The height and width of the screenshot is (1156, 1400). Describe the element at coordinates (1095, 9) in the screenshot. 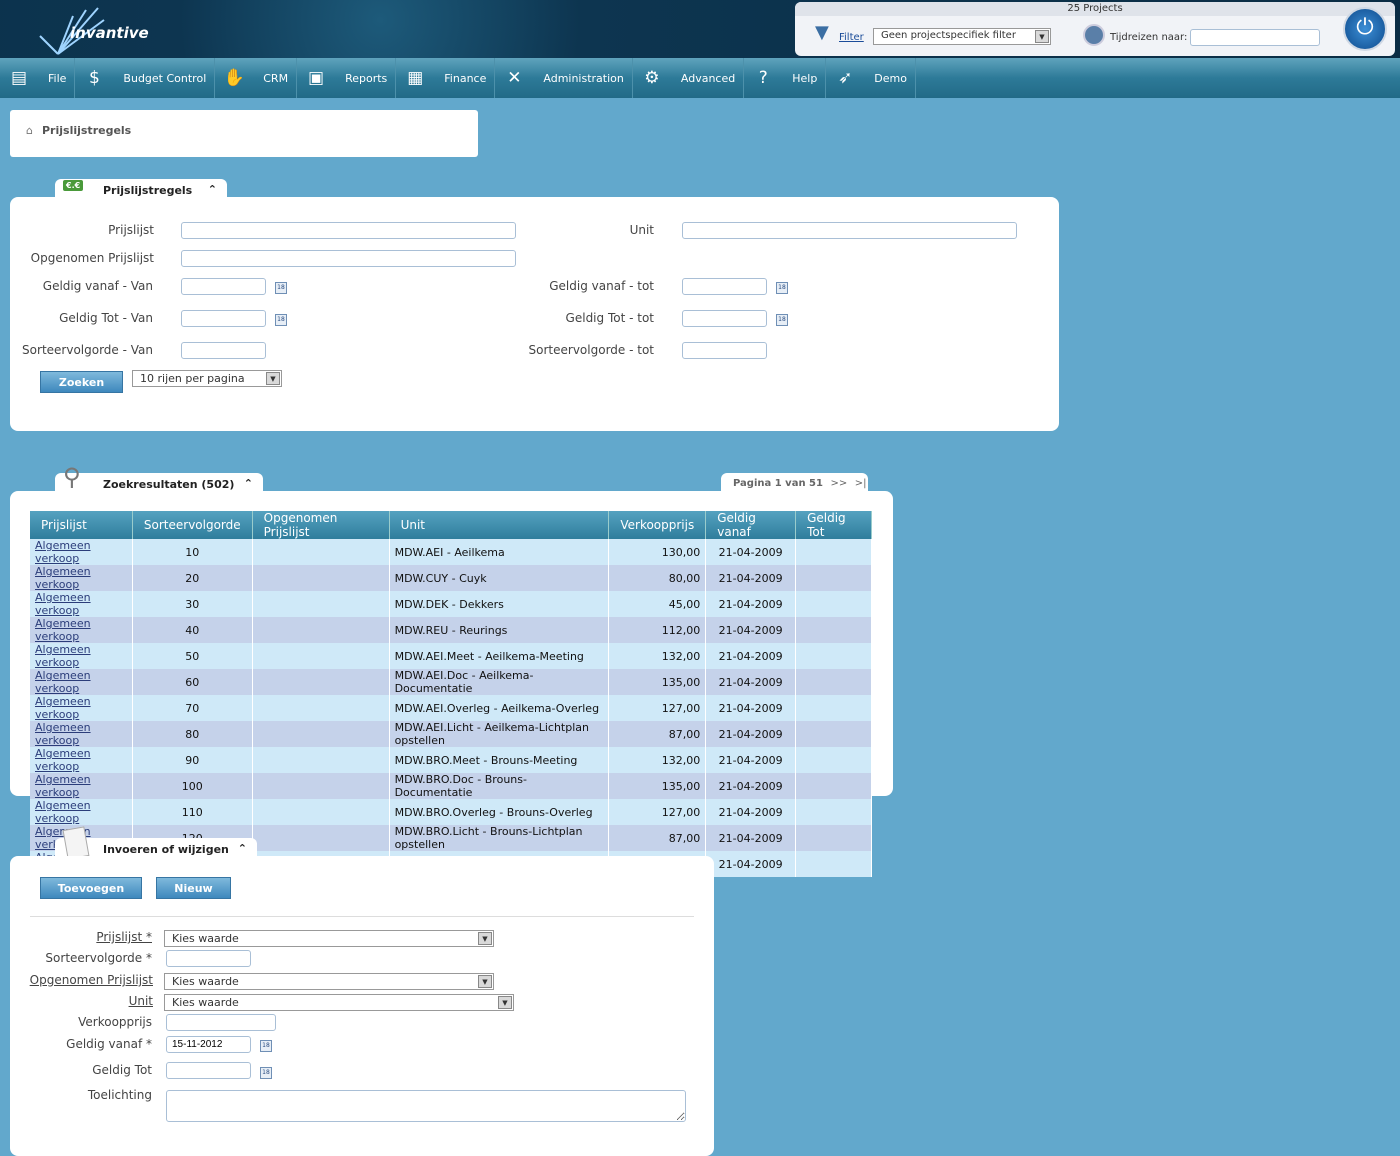

I see `projects-count: 25 Projects` at that location.